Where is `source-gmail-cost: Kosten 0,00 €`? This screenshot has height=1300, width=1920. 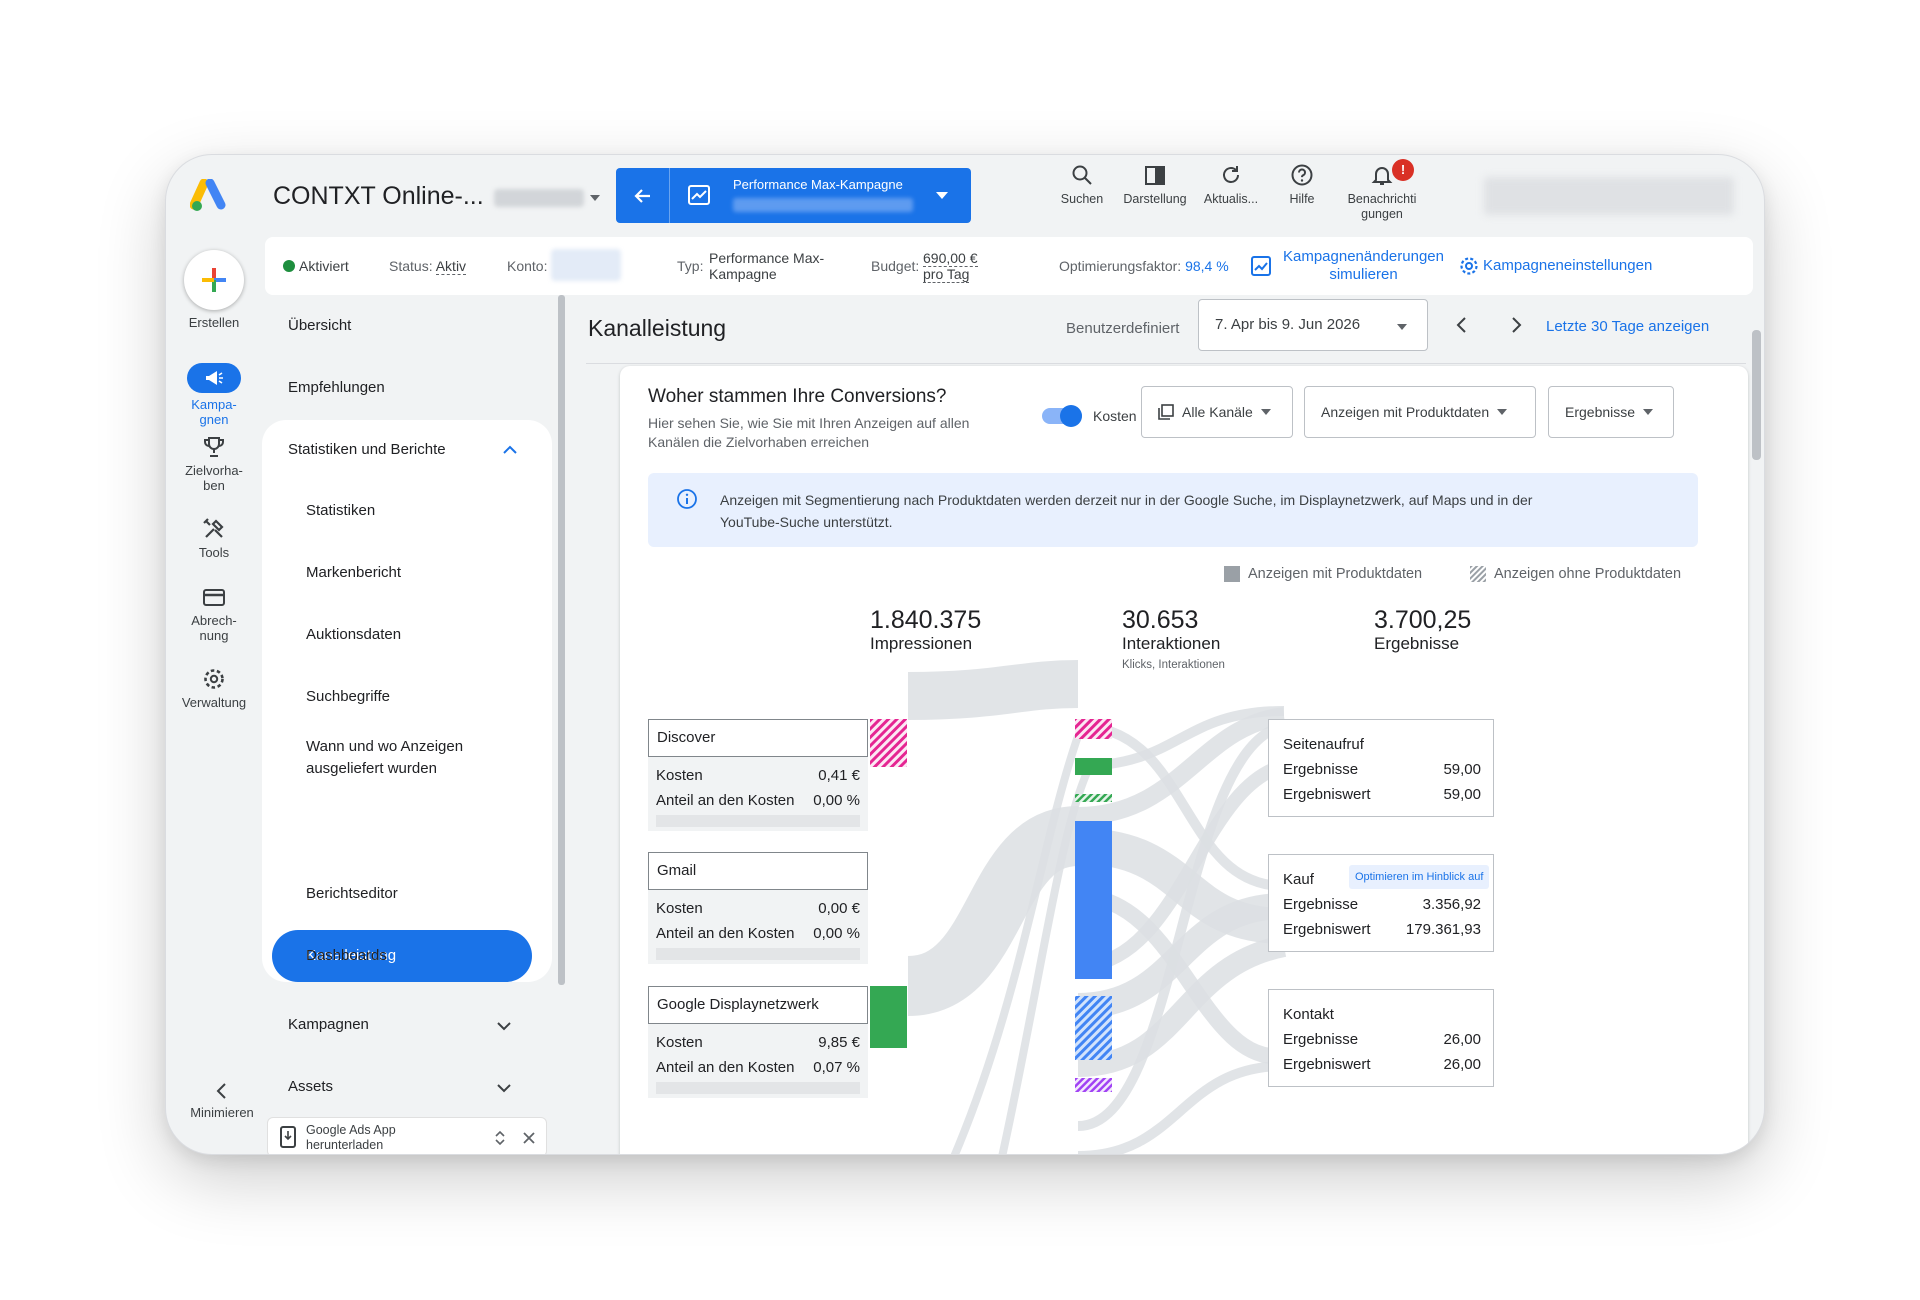 source-gmail-cost: Kosten 0,00 € is located at coordinates (758, 908).